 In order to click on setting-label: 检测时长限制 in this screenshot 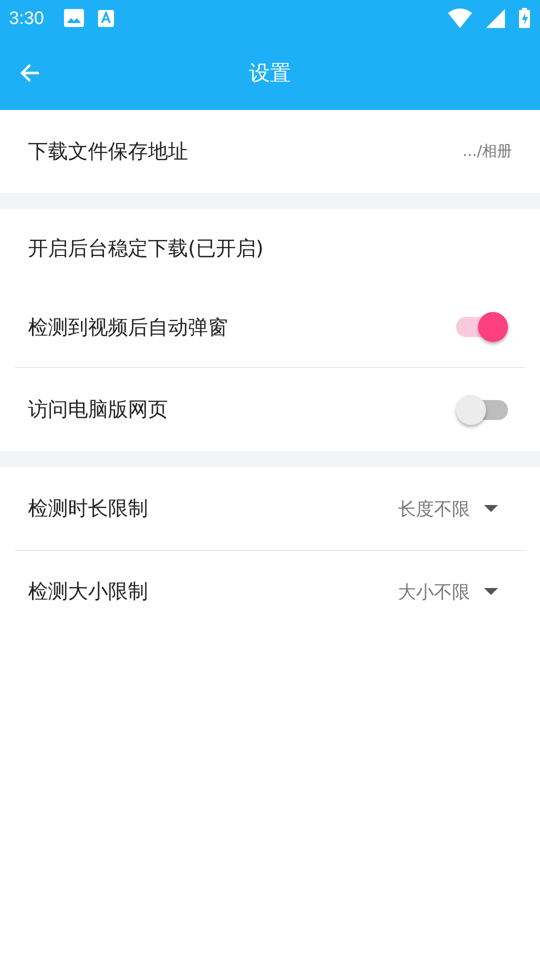, I will do `click(88, 508)`.